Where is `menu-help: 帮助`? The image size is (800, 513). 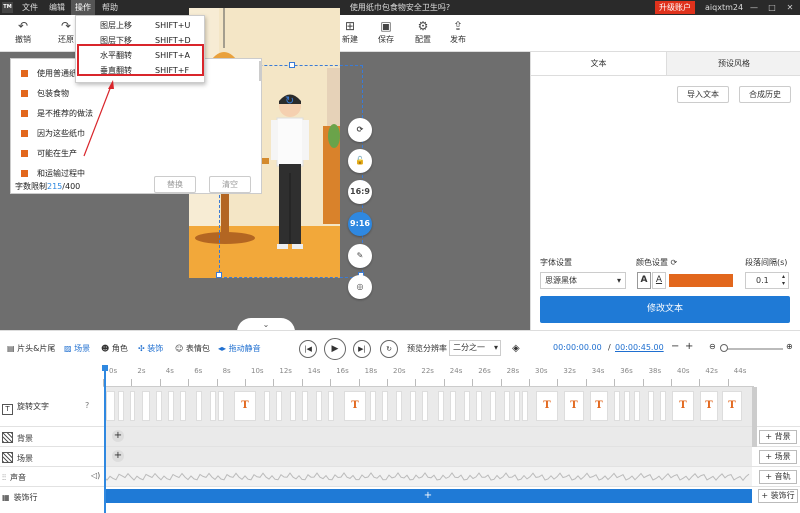 menu-help: 帮助 is located at coordinates (110, 7).